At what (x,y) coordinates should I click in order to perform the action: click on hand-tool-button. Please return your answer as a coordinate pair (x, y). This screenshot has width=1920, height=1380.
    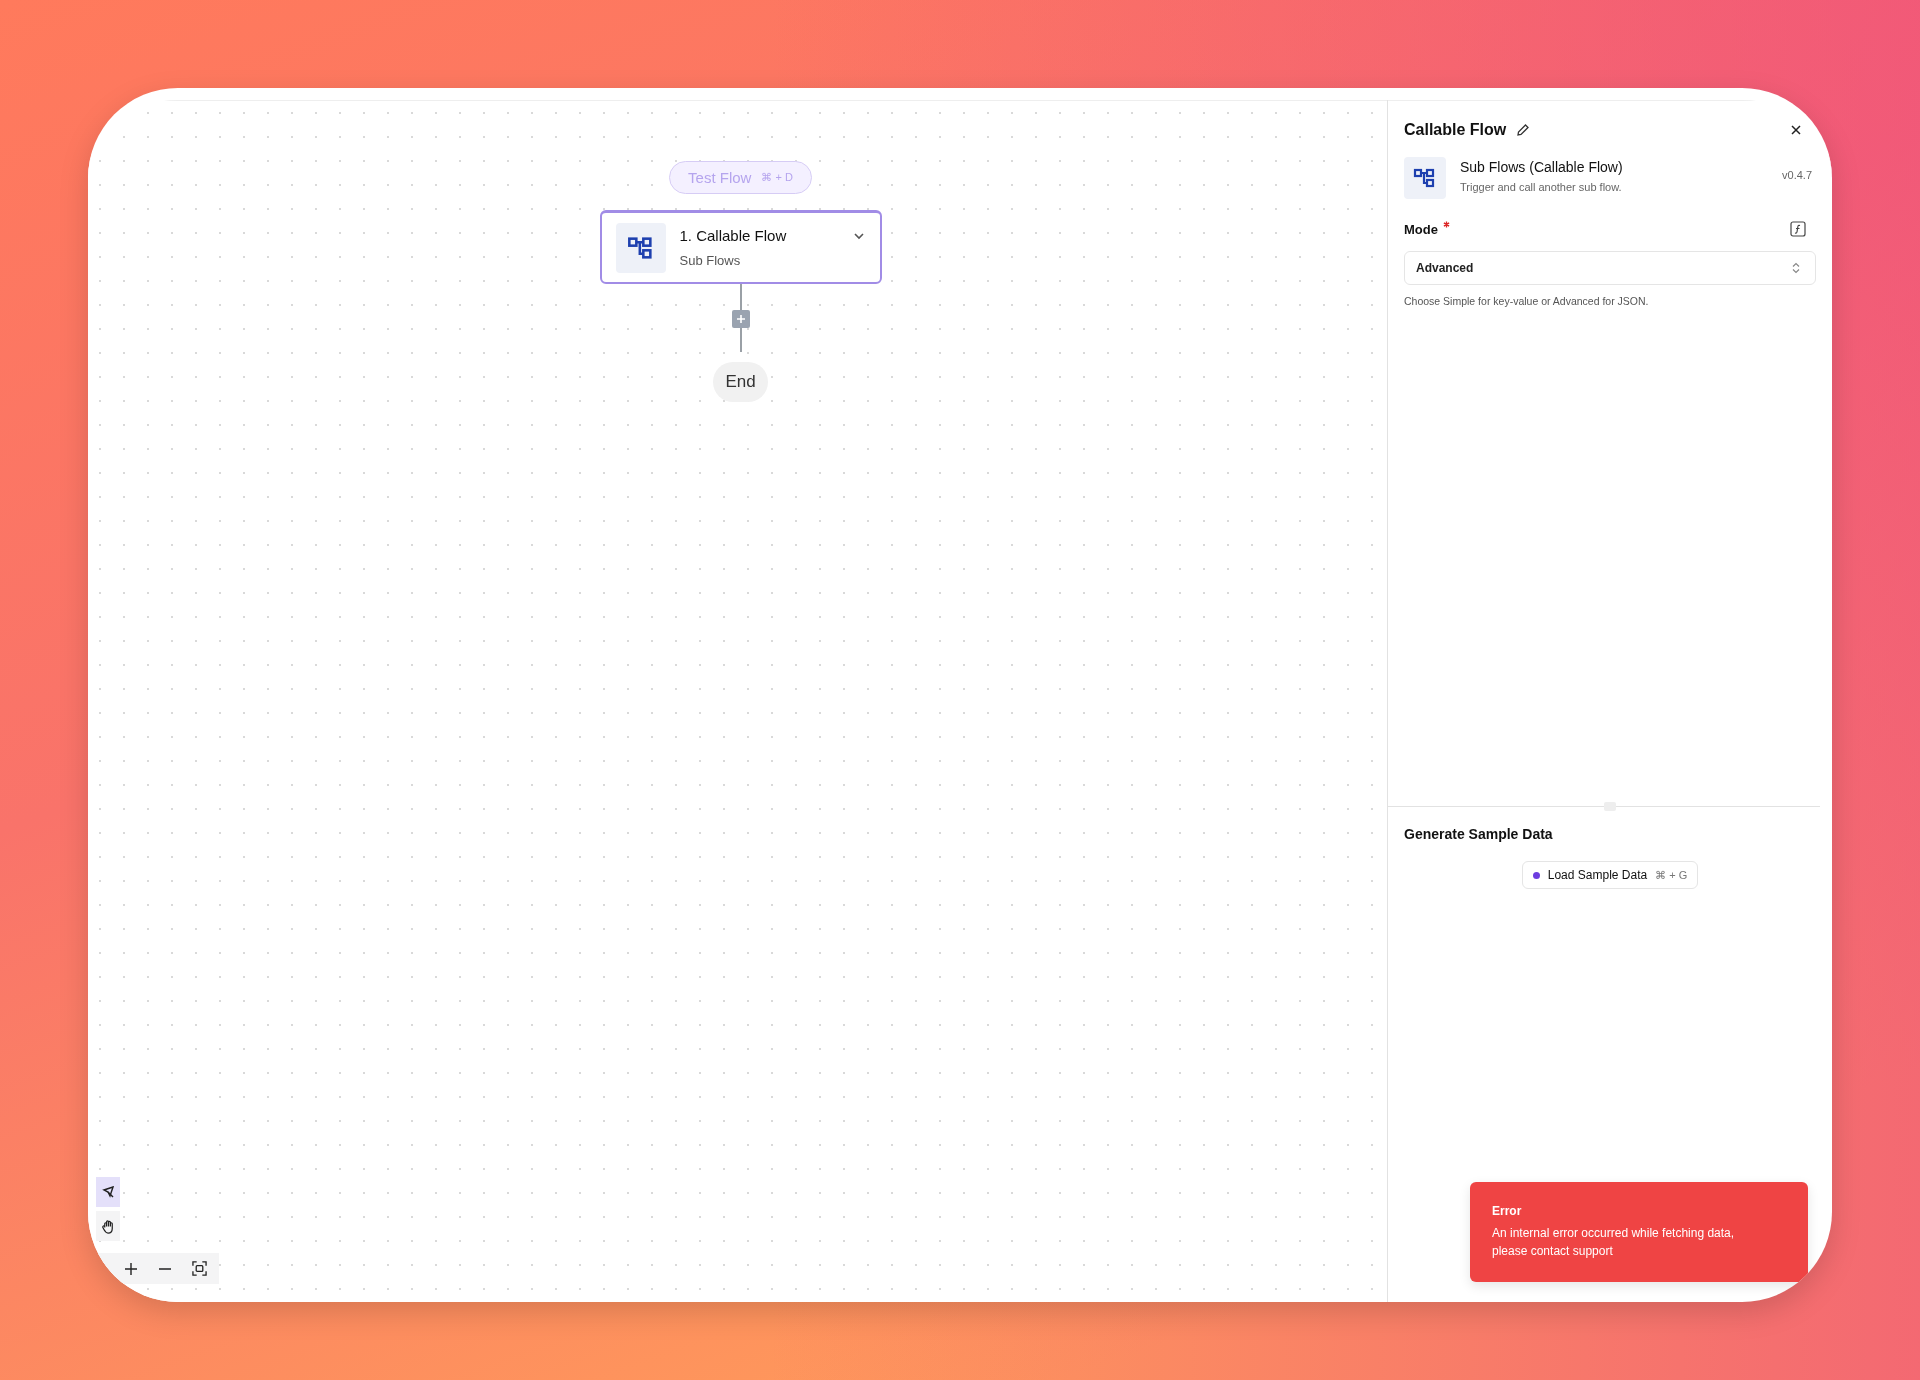
    Looking at the image, I should click on (108, 1226).